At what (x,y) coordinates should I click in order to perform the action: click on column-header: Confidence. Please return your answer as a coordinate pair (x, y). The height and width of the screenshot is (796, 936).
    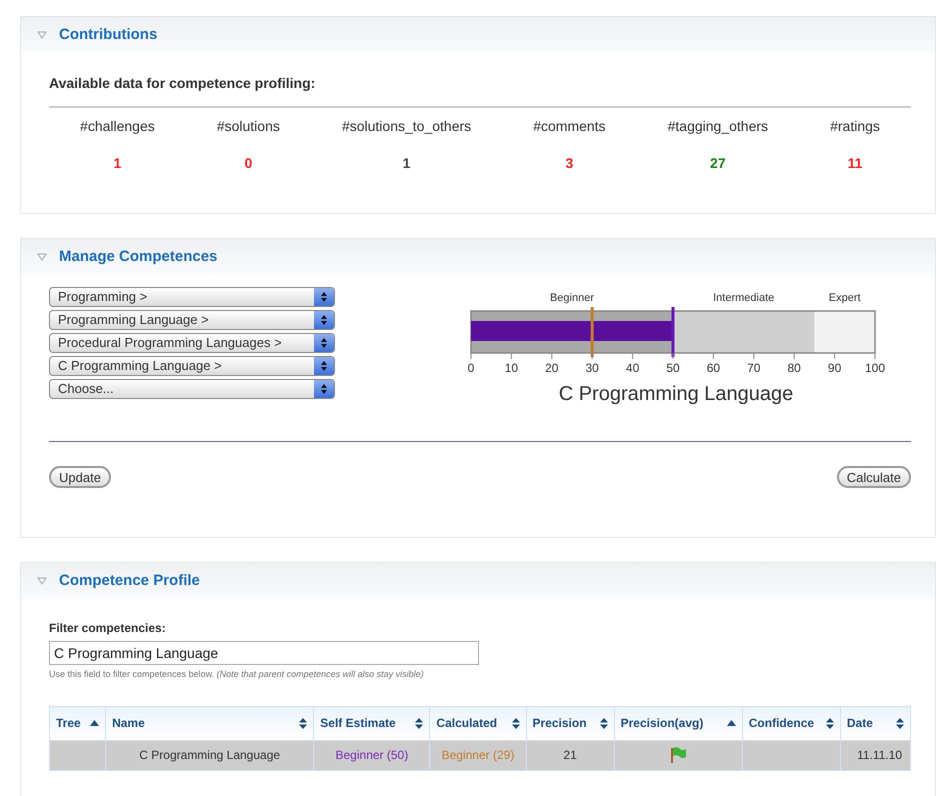
    Looking at the image, I should click on (791, 723).